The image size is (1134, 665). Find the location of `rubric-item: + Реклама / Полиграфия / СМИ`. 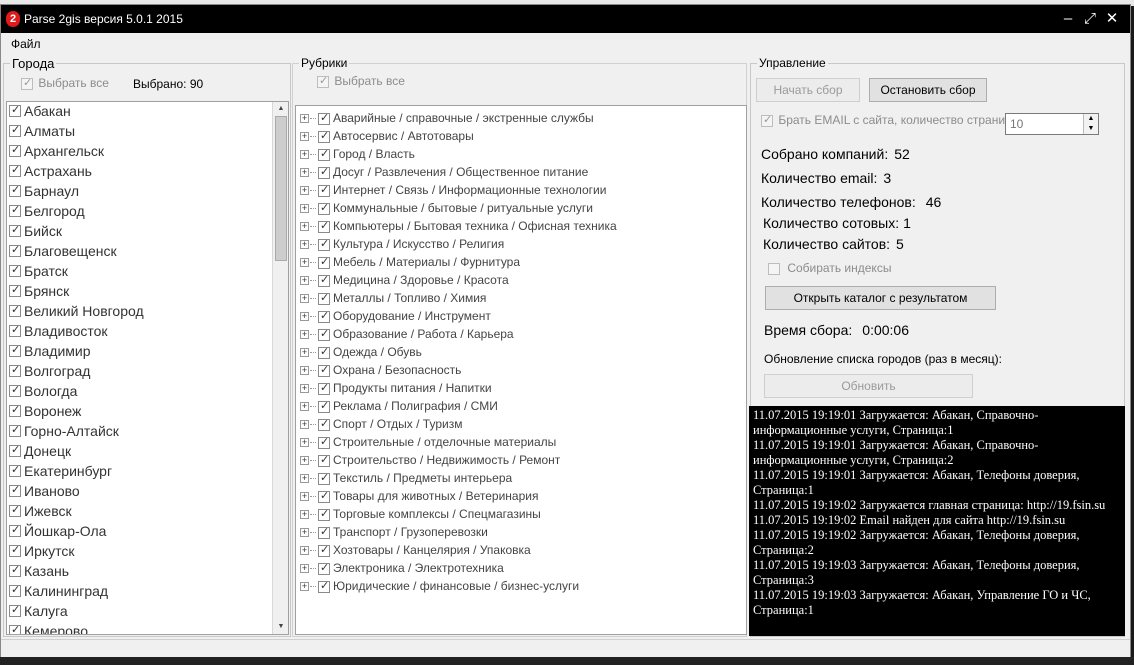

rubric-item: + Реклама / Полиграфия / СМИ is located at coordinates (399, 408).